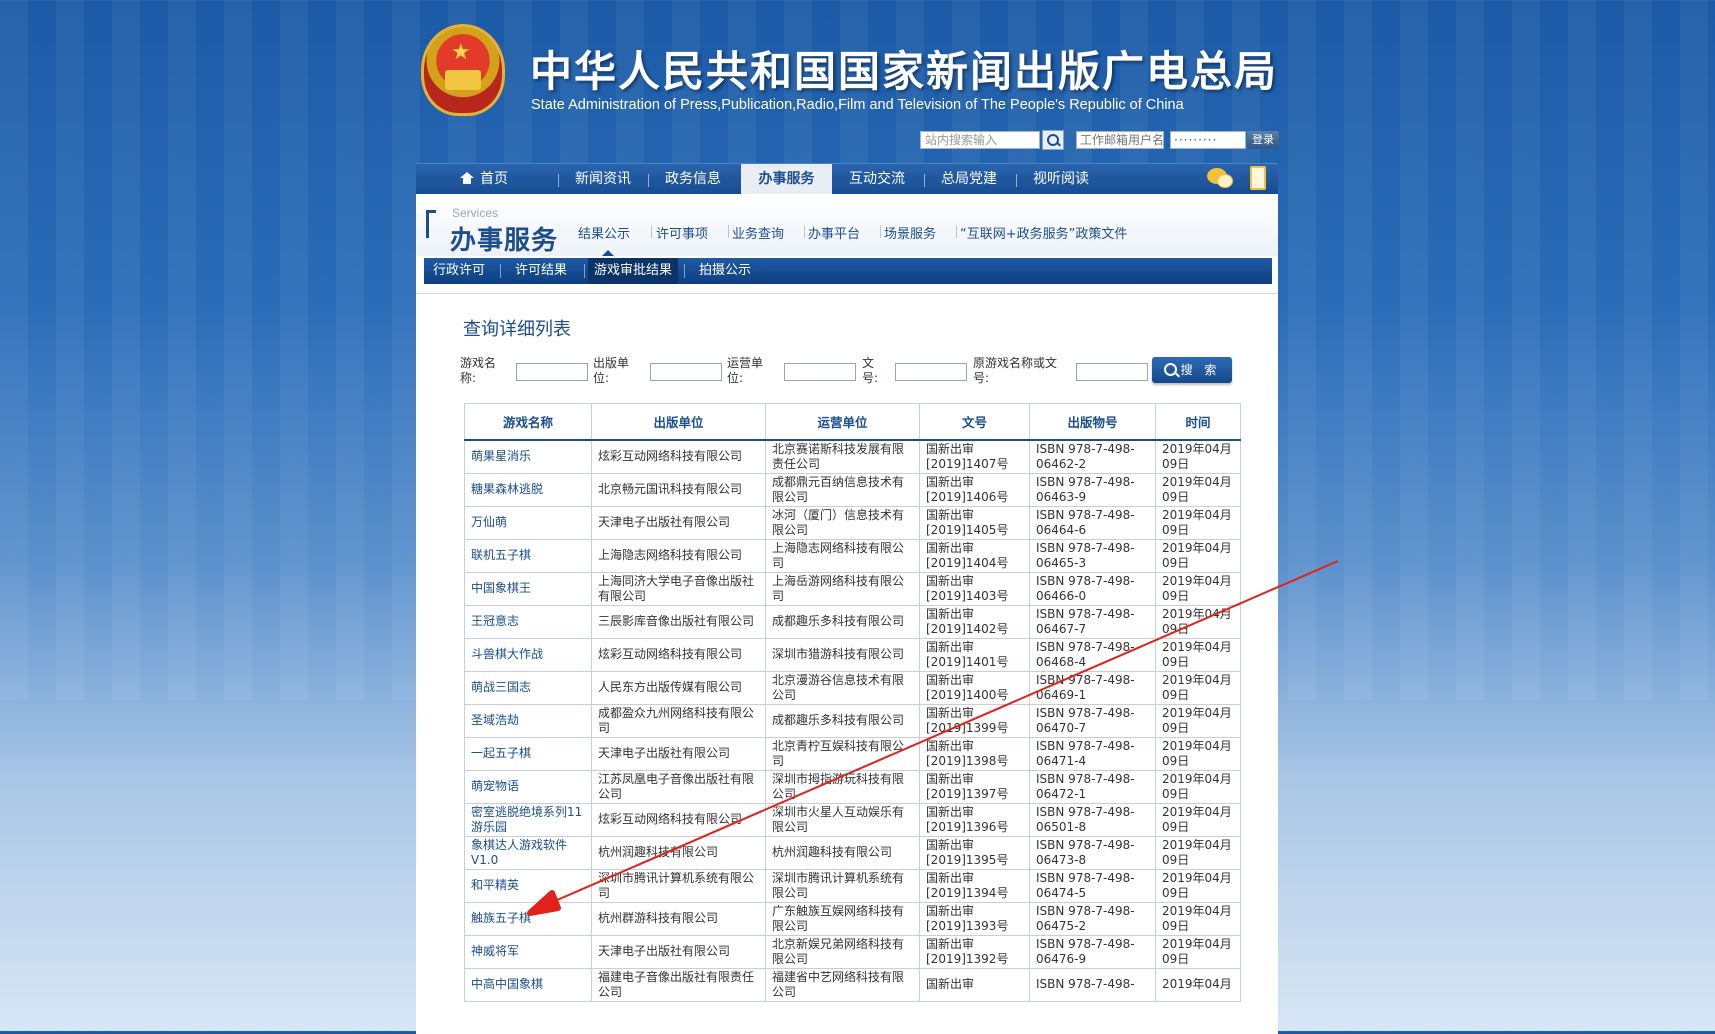 This screenshot has width=1715, height=1034. I want to click on game-name-link: 萌宠物语, so click(528, 786).